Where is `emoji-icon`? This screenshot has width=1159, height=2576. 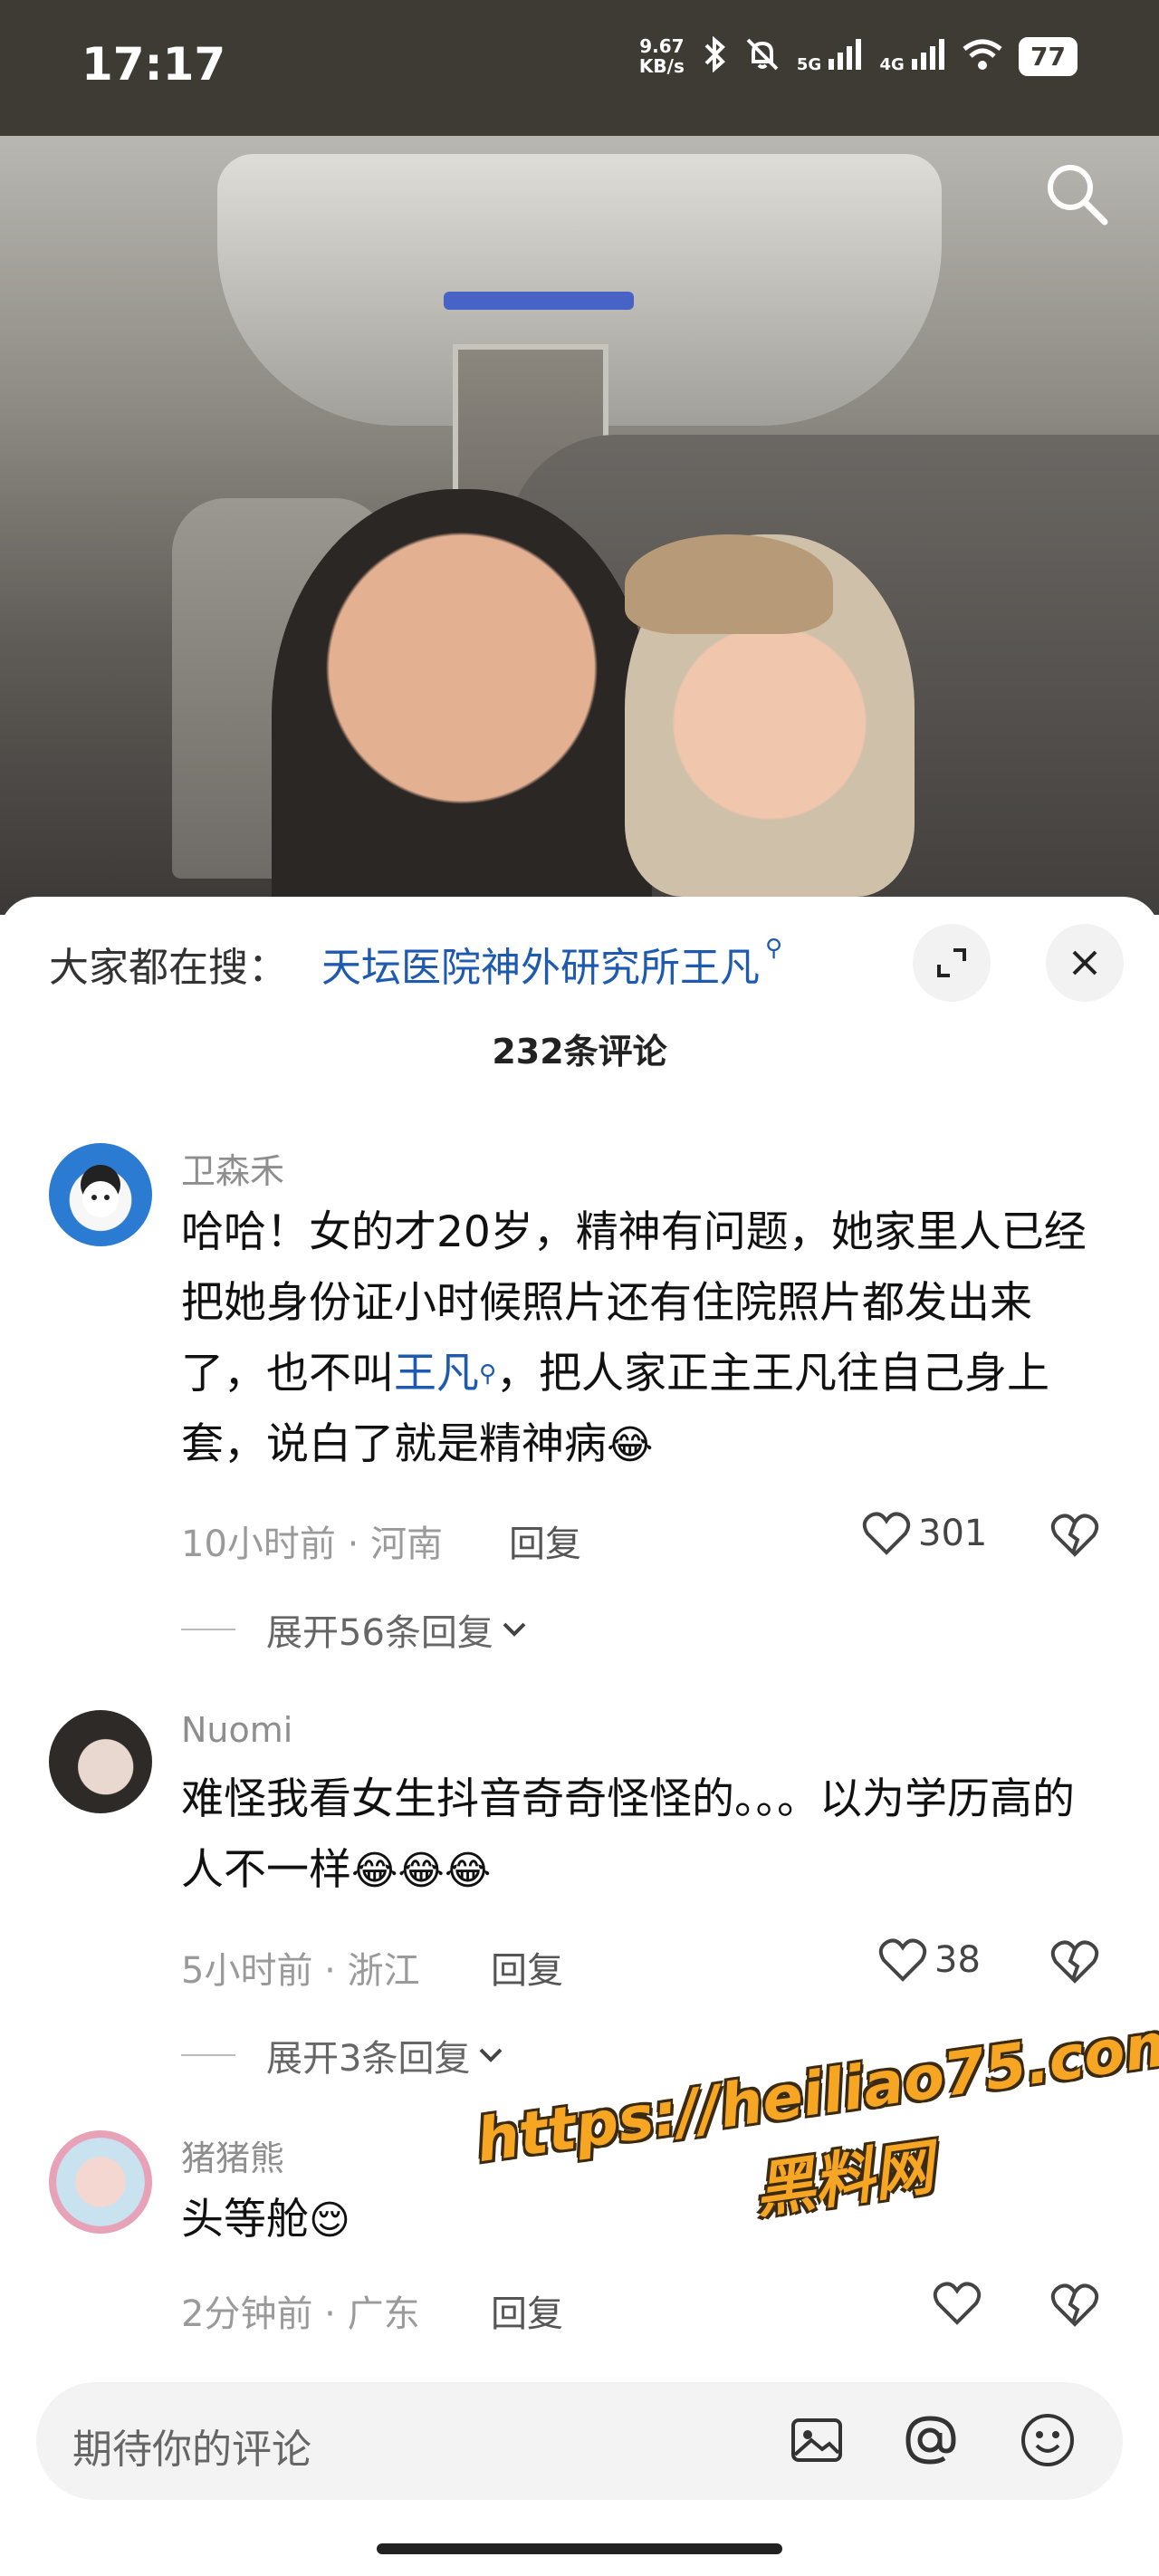
emoji-icon is located at coordinates (1048, 2442).